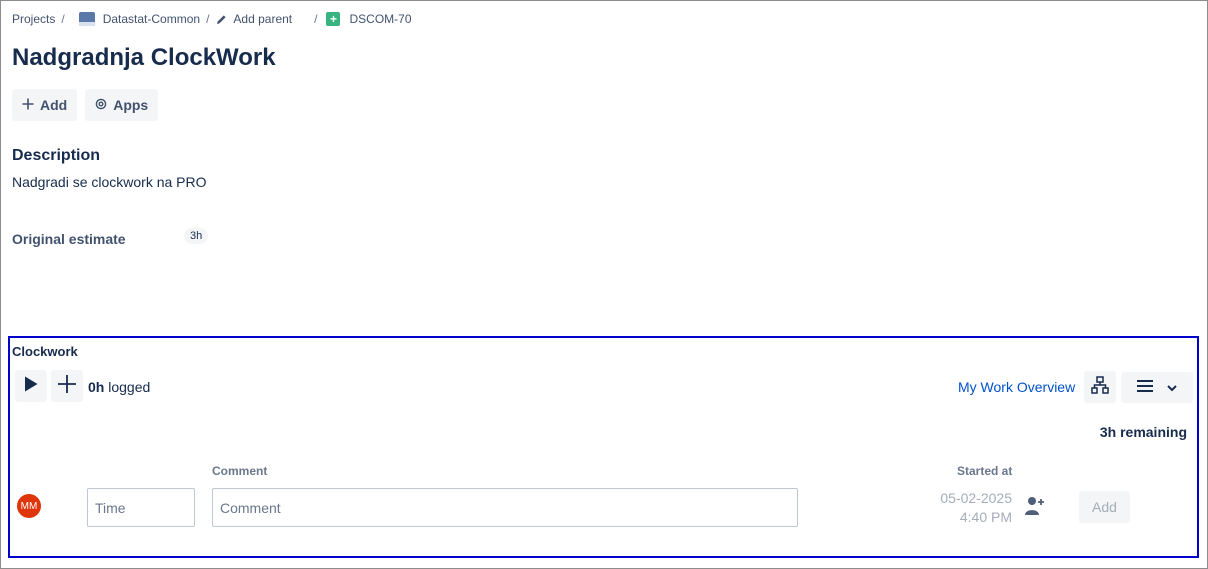 Image resolution: width=1208 pixels, height=569 pixels. Describe the element at coordinates (240, 471) in the screenshot. I see `comment-column-label: Comment` at that location.